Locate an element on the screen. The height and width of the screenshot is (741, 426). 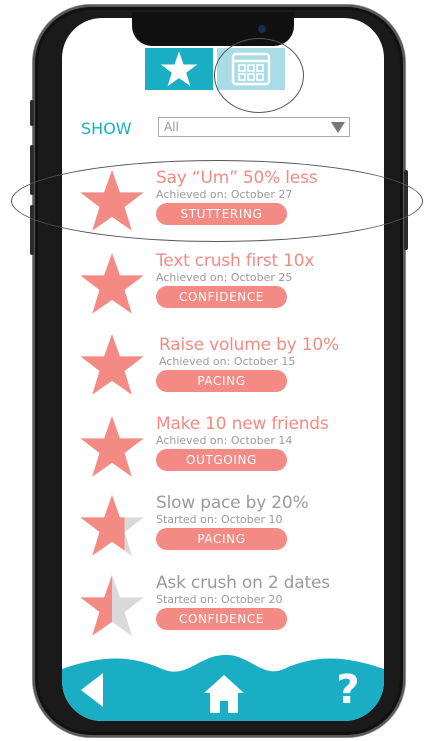
goal-title: Slow pace by 20% is located at coordinates (232, 503).